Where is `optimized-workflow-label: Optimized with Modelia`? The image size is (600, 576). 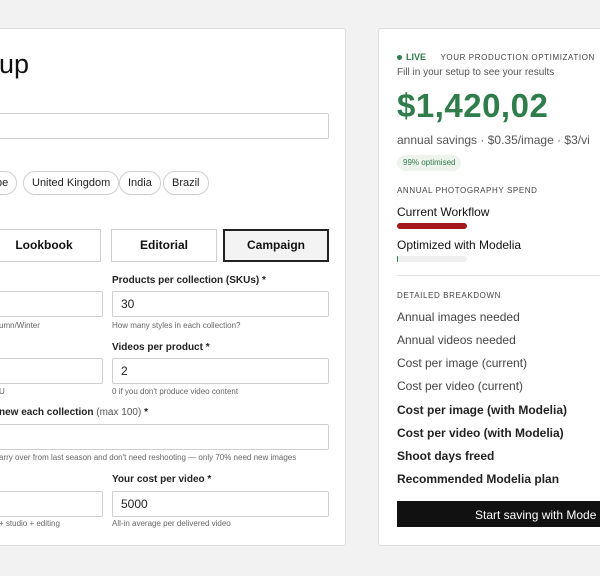 optimized-workflow-label: Optimized with Modelia is located at coordinates (459, 245).